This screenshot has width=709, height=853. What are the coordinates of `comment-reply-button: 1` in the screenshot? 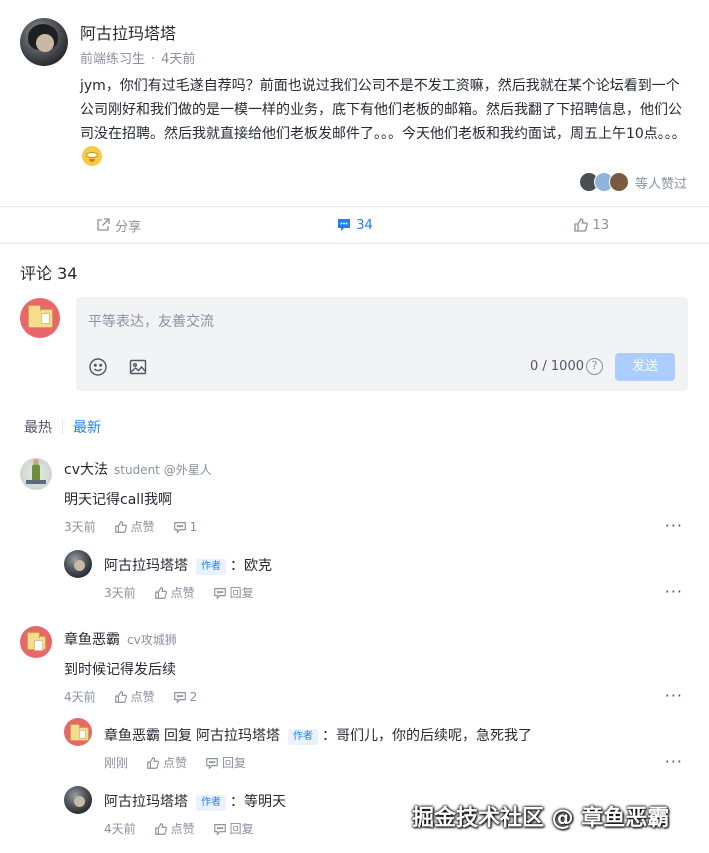 It's located at (185, 526).